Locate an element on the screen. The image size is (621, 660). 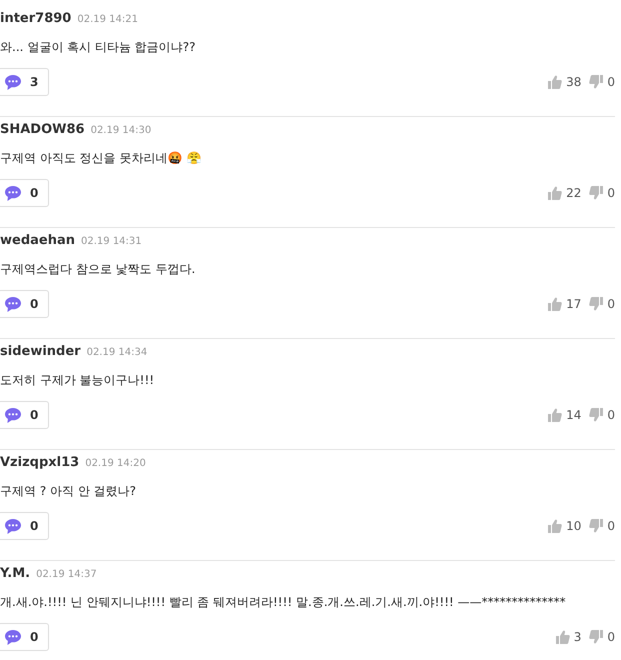
comment-time: 02.19 14:37 is located at coordinates (66, 574).